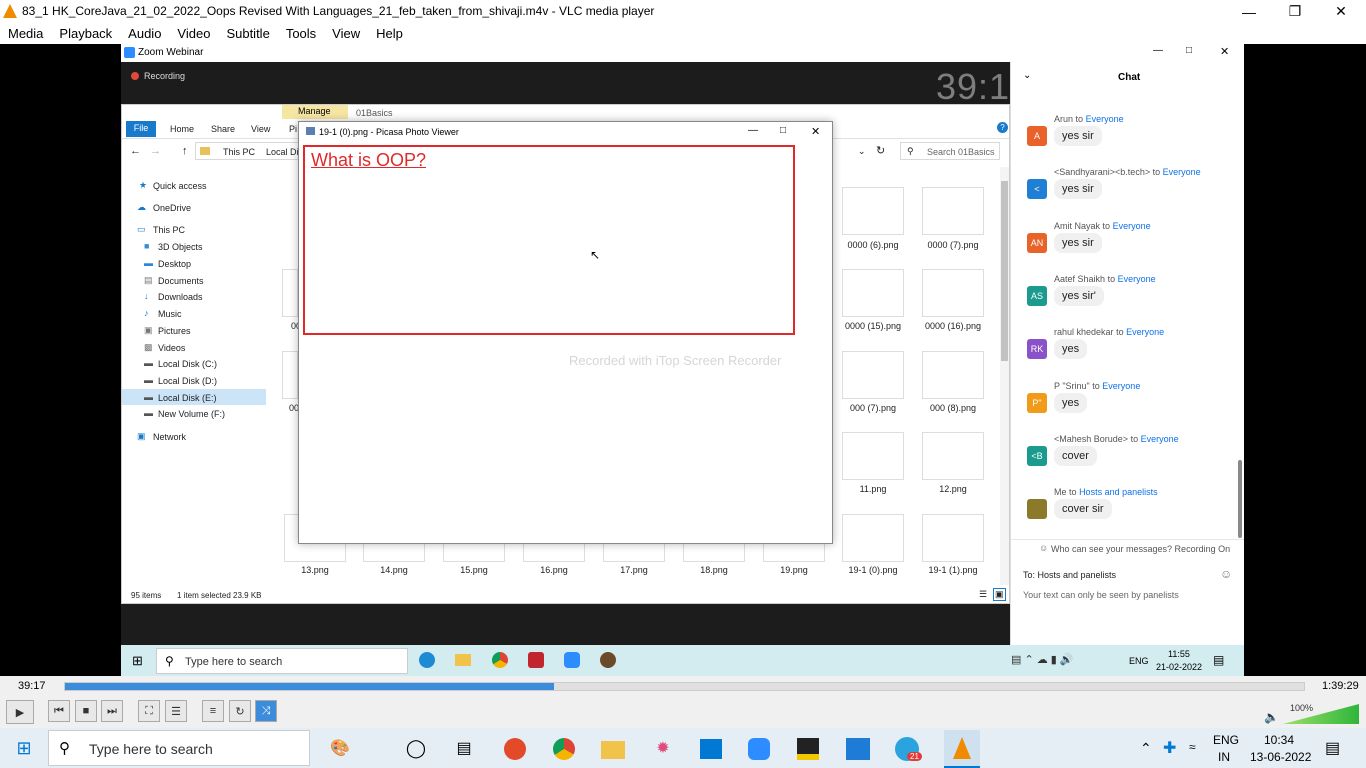  Describe the element at coordinates (149, 711) in the screenshot. I see `fullscreen-button: ⛶` at that location.